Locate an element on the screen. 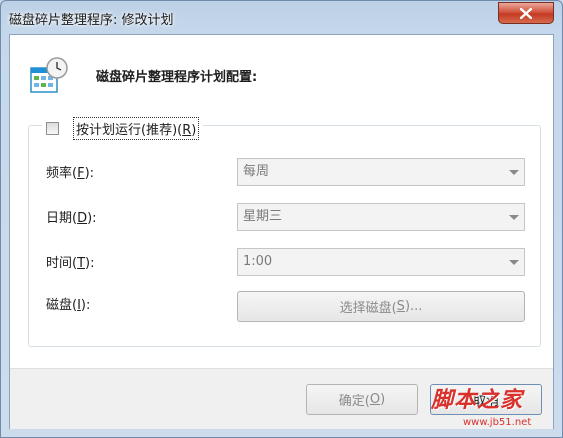 The height and width of the screenshot is (438, 563). frequency-label: 频率(F): is located at coordinates (70, 173).